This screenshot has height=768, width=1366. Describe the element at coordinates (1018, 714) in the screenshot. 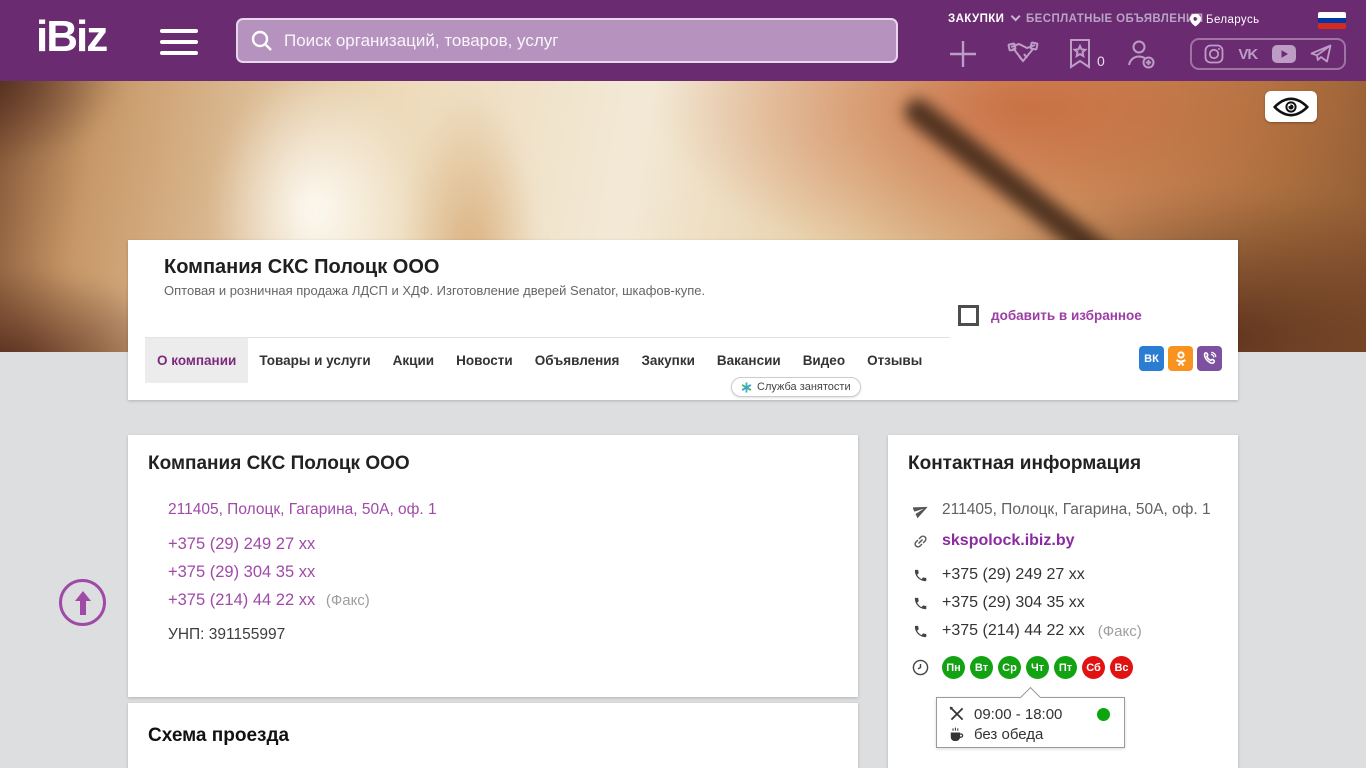

I see `work-hours: 09:00 - 18:00` at that location.